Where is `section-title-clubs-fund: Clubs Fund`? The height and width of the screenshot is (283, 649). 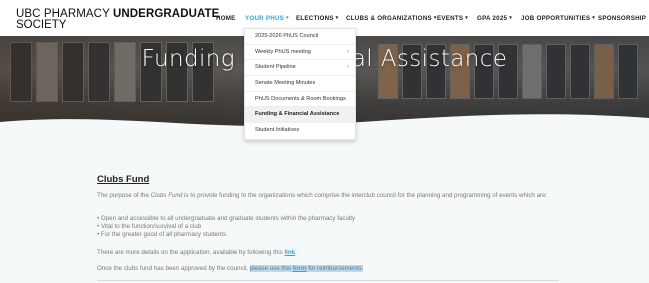 section-title-clubs-fund: Clubs Fund is located at coordinates (123, 179).